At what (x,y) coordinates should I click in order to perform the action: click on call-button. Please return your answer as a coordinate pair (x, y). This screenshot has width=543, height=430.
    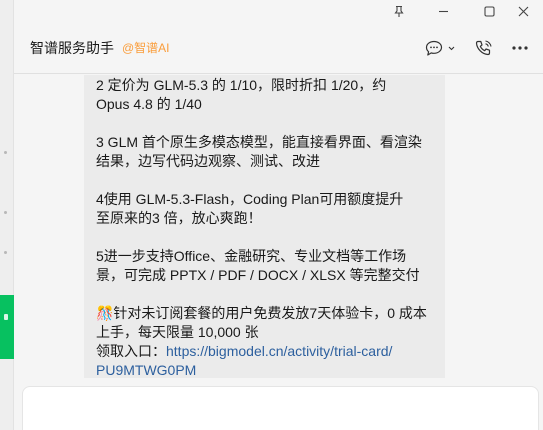
    Looking at the image, I should click on (484, 48).